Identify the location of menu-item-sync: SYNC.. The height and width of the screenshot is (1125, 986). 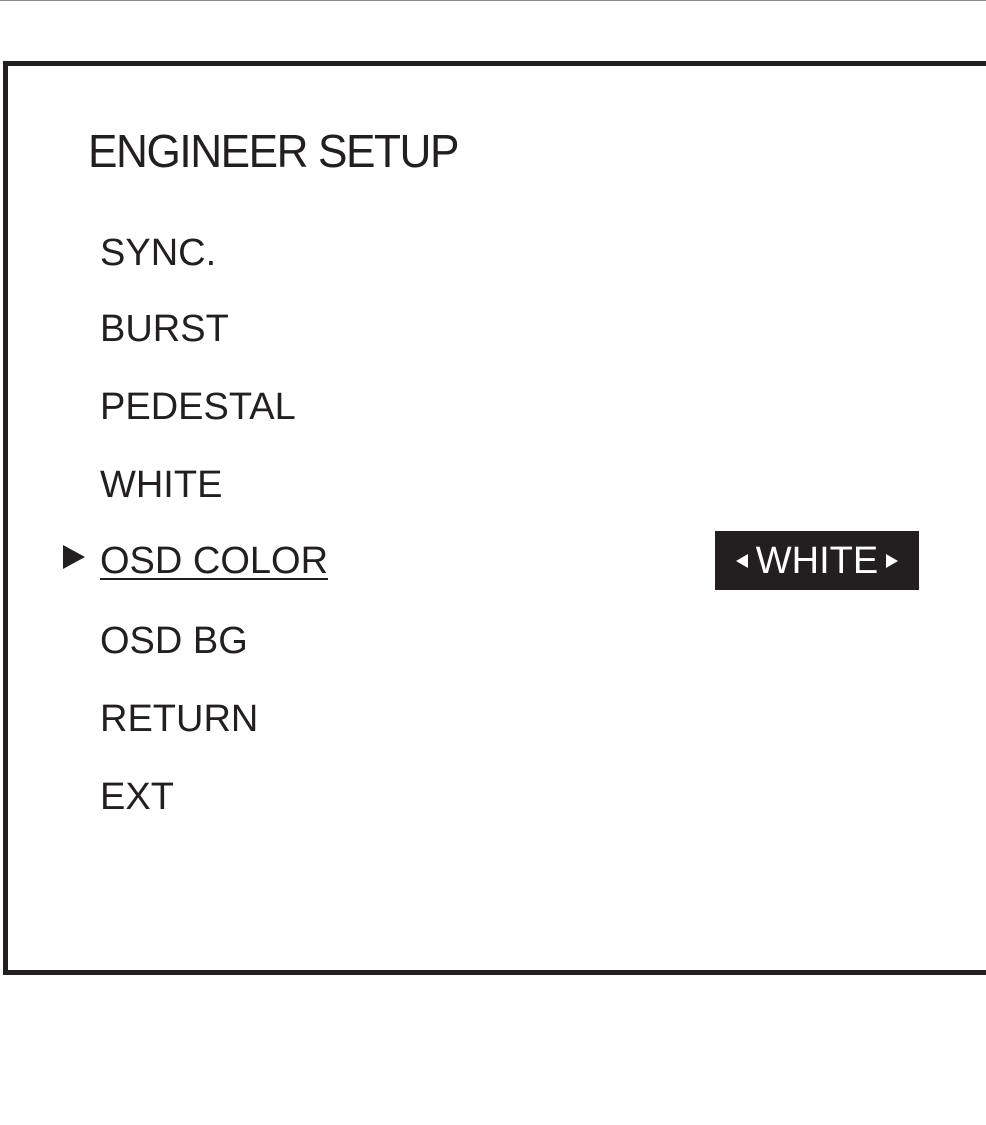
(158, 253).